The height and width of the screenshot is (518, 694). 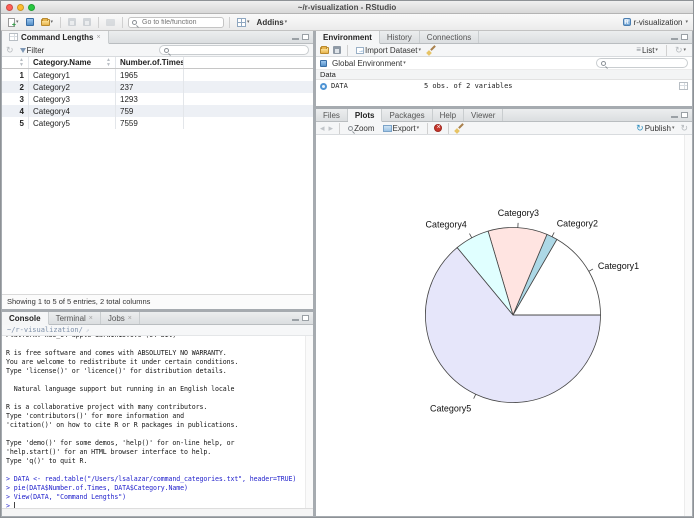 What do you see at coordinates (72, 62) in the screenshot?
I see `column-header-category-name: Category.Name ▲ ▼` at bounding box center [72, 62].